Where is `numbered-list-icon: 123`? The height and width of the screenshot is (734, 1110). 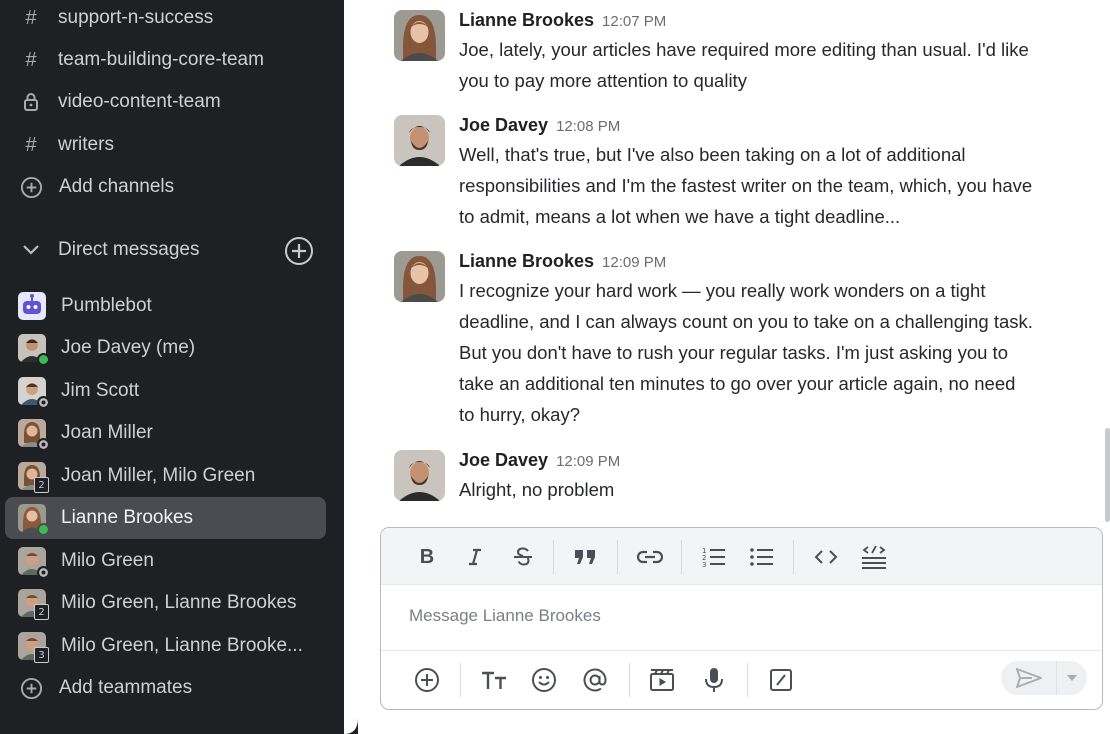 numbered-list-icon: 123 is located at coordinates (714, 557).